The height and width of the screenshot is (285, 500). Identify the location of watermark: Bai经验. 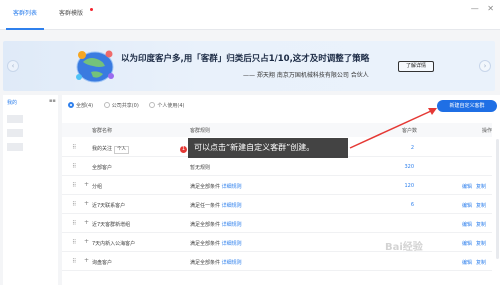
(404, 247).